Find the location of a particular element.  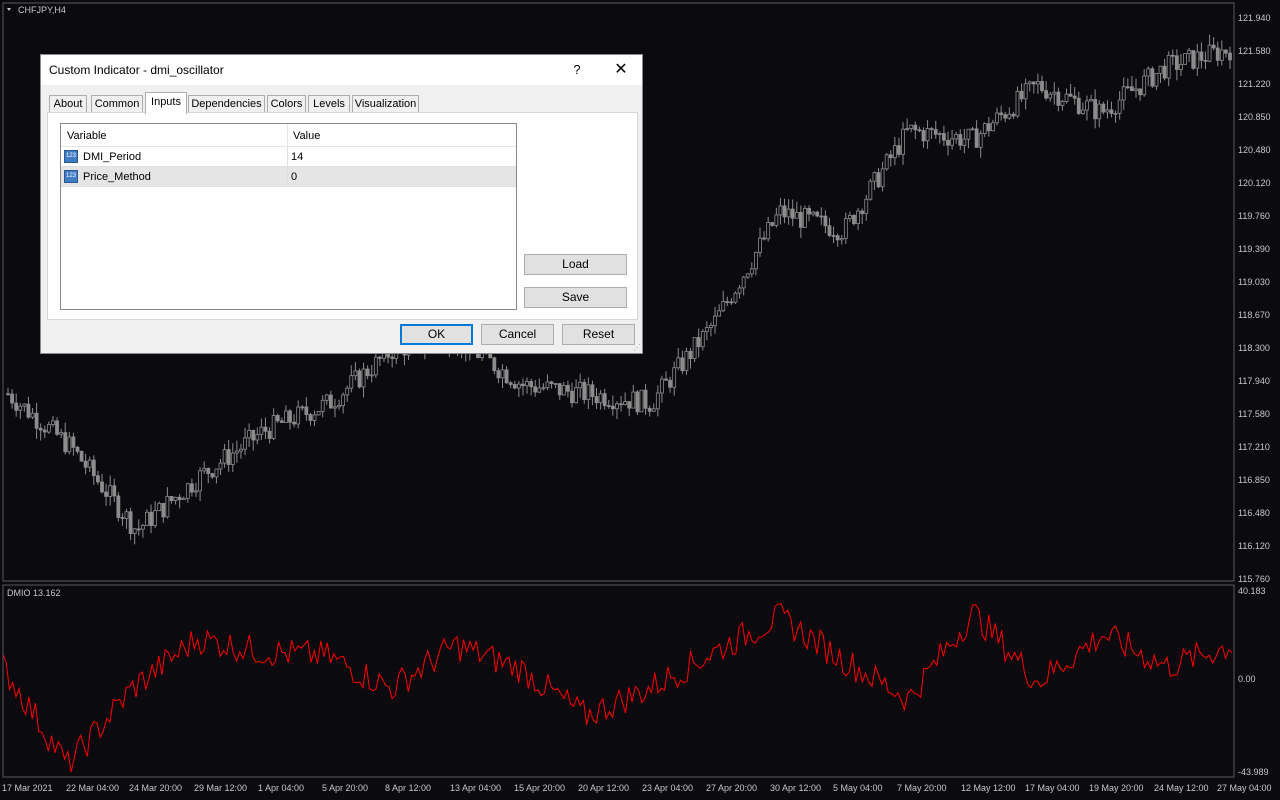

table-row: 123 Price_Method 0 is located at coordinates (288, 177).